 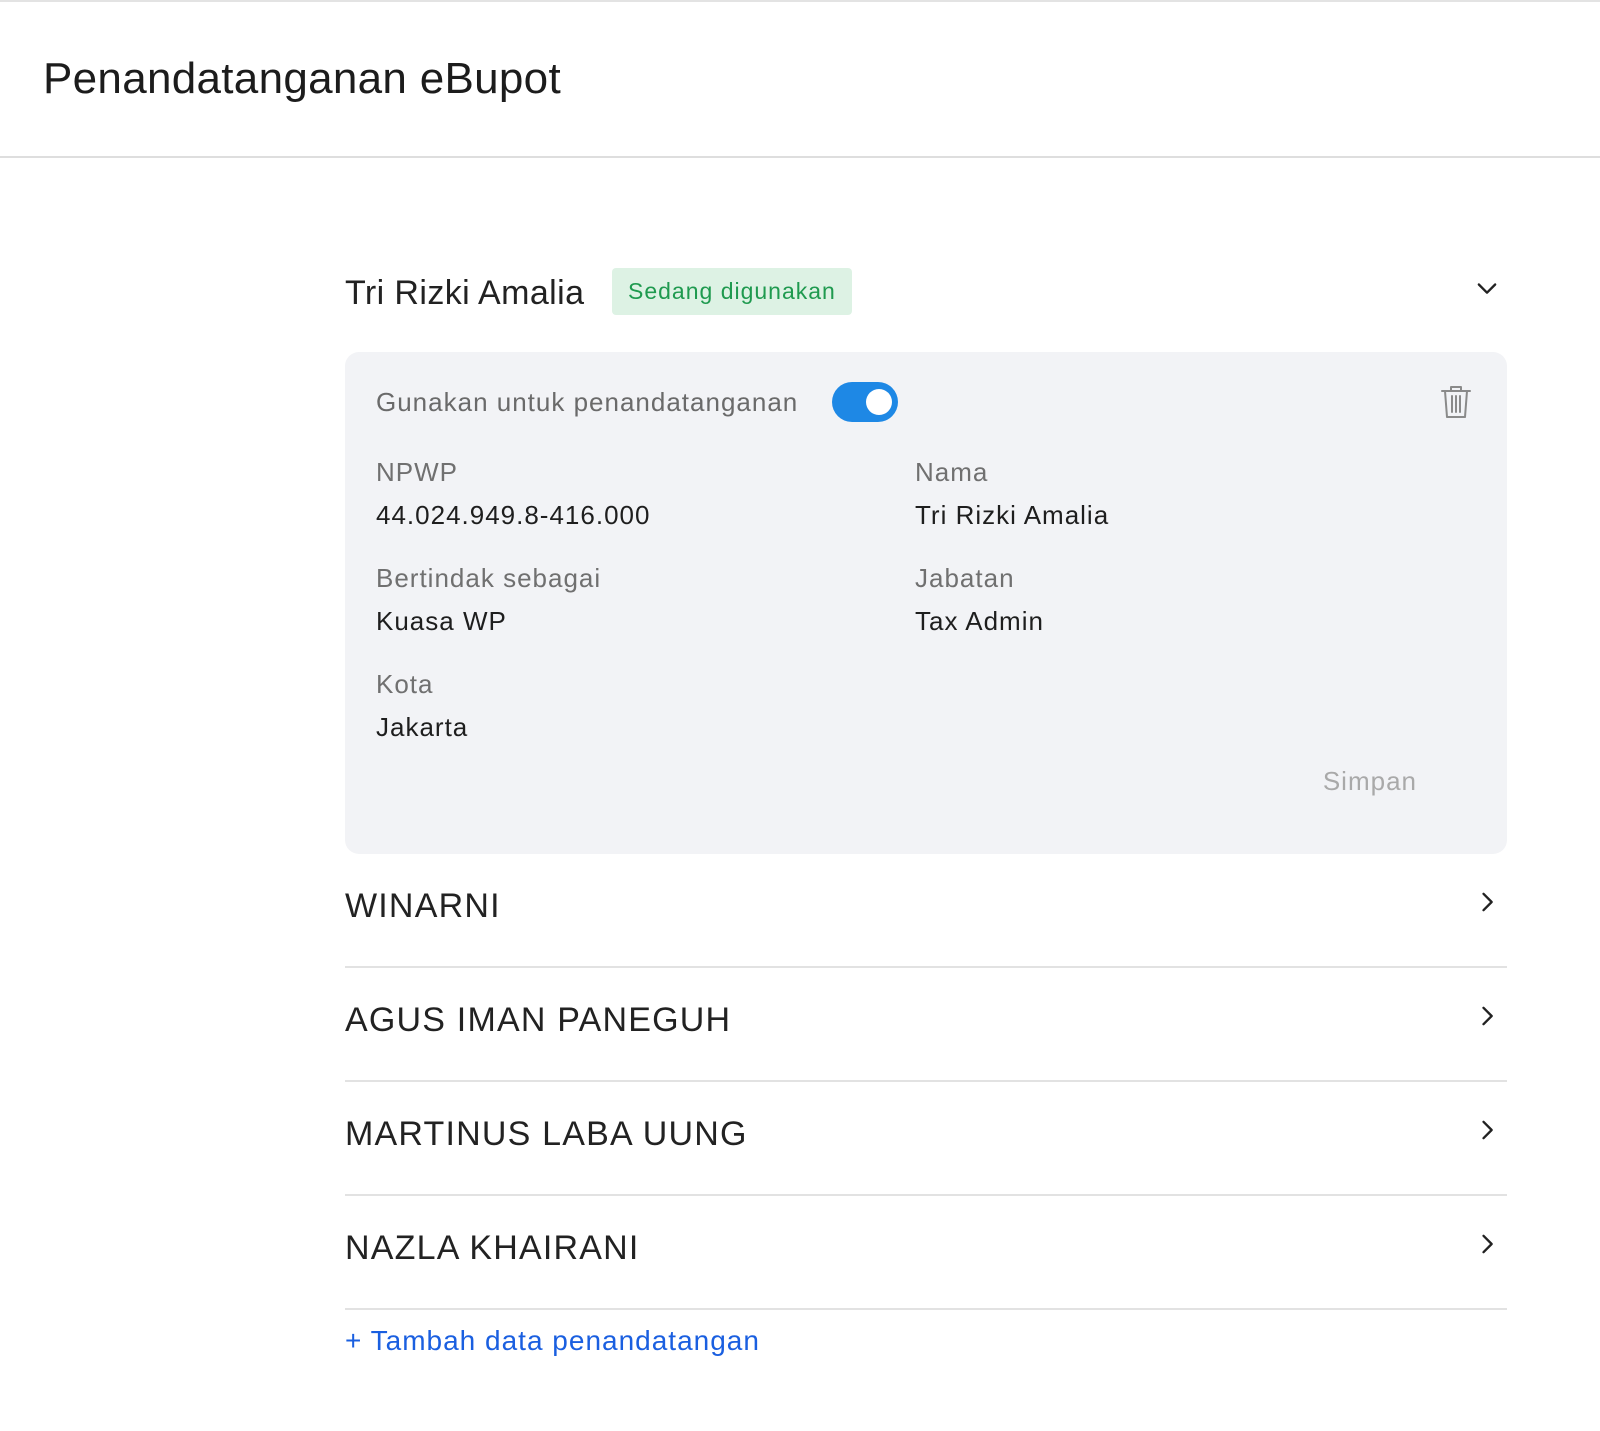 What do you see at coordinates (926, 1253) in the screenshot?
I see `signer-row-nazla-khairani: NAZLA KHAIRANI` at bounding box center [926, 1253].